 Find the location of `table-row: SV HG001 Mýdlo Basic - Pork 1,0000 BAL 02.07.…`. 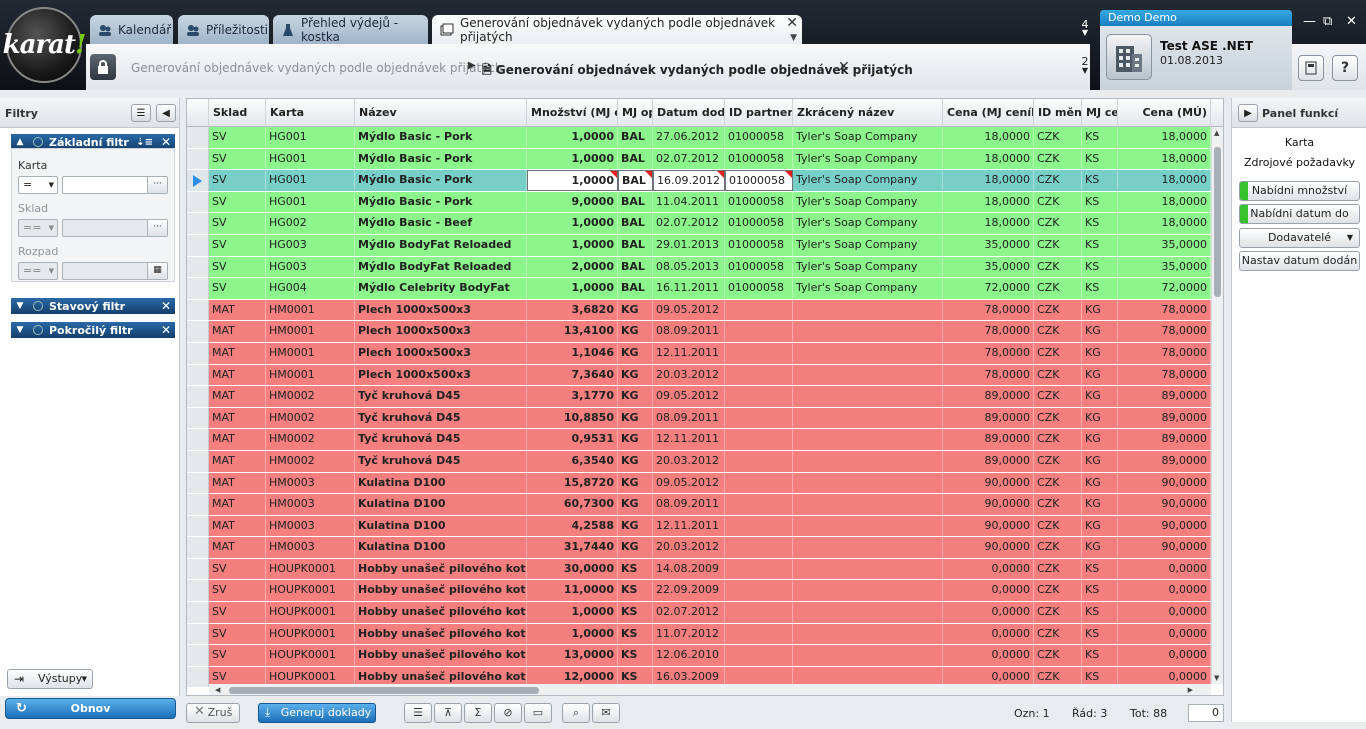

table-row: SV HG001 Mýdlo Basic - Pork 1,0000 BAL 02.07.… is located at coordinates (699, 159).